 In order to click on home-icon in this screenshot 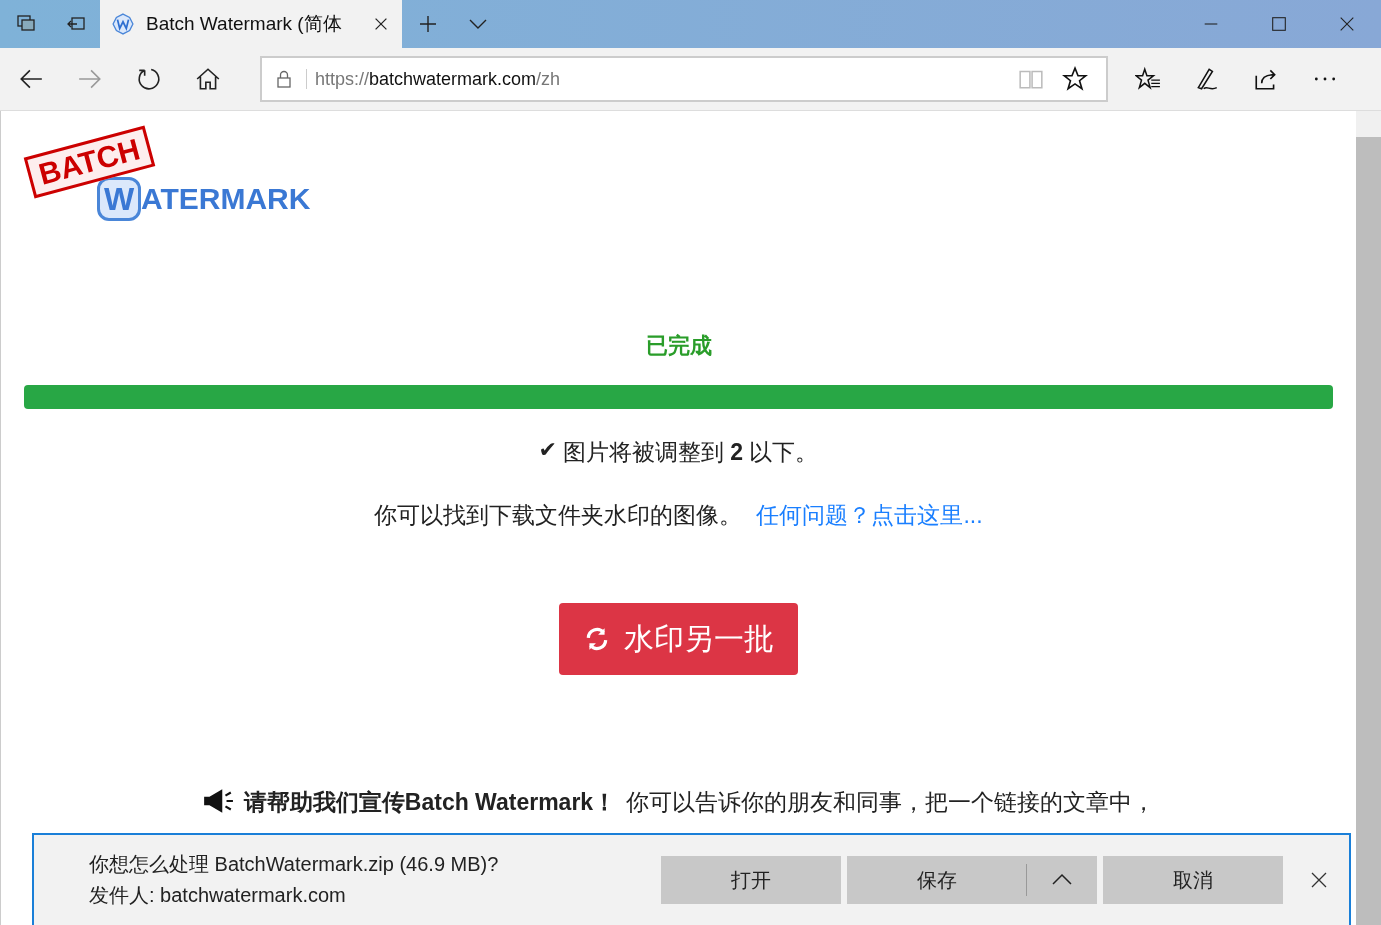, I will do `click(208, 79)`.